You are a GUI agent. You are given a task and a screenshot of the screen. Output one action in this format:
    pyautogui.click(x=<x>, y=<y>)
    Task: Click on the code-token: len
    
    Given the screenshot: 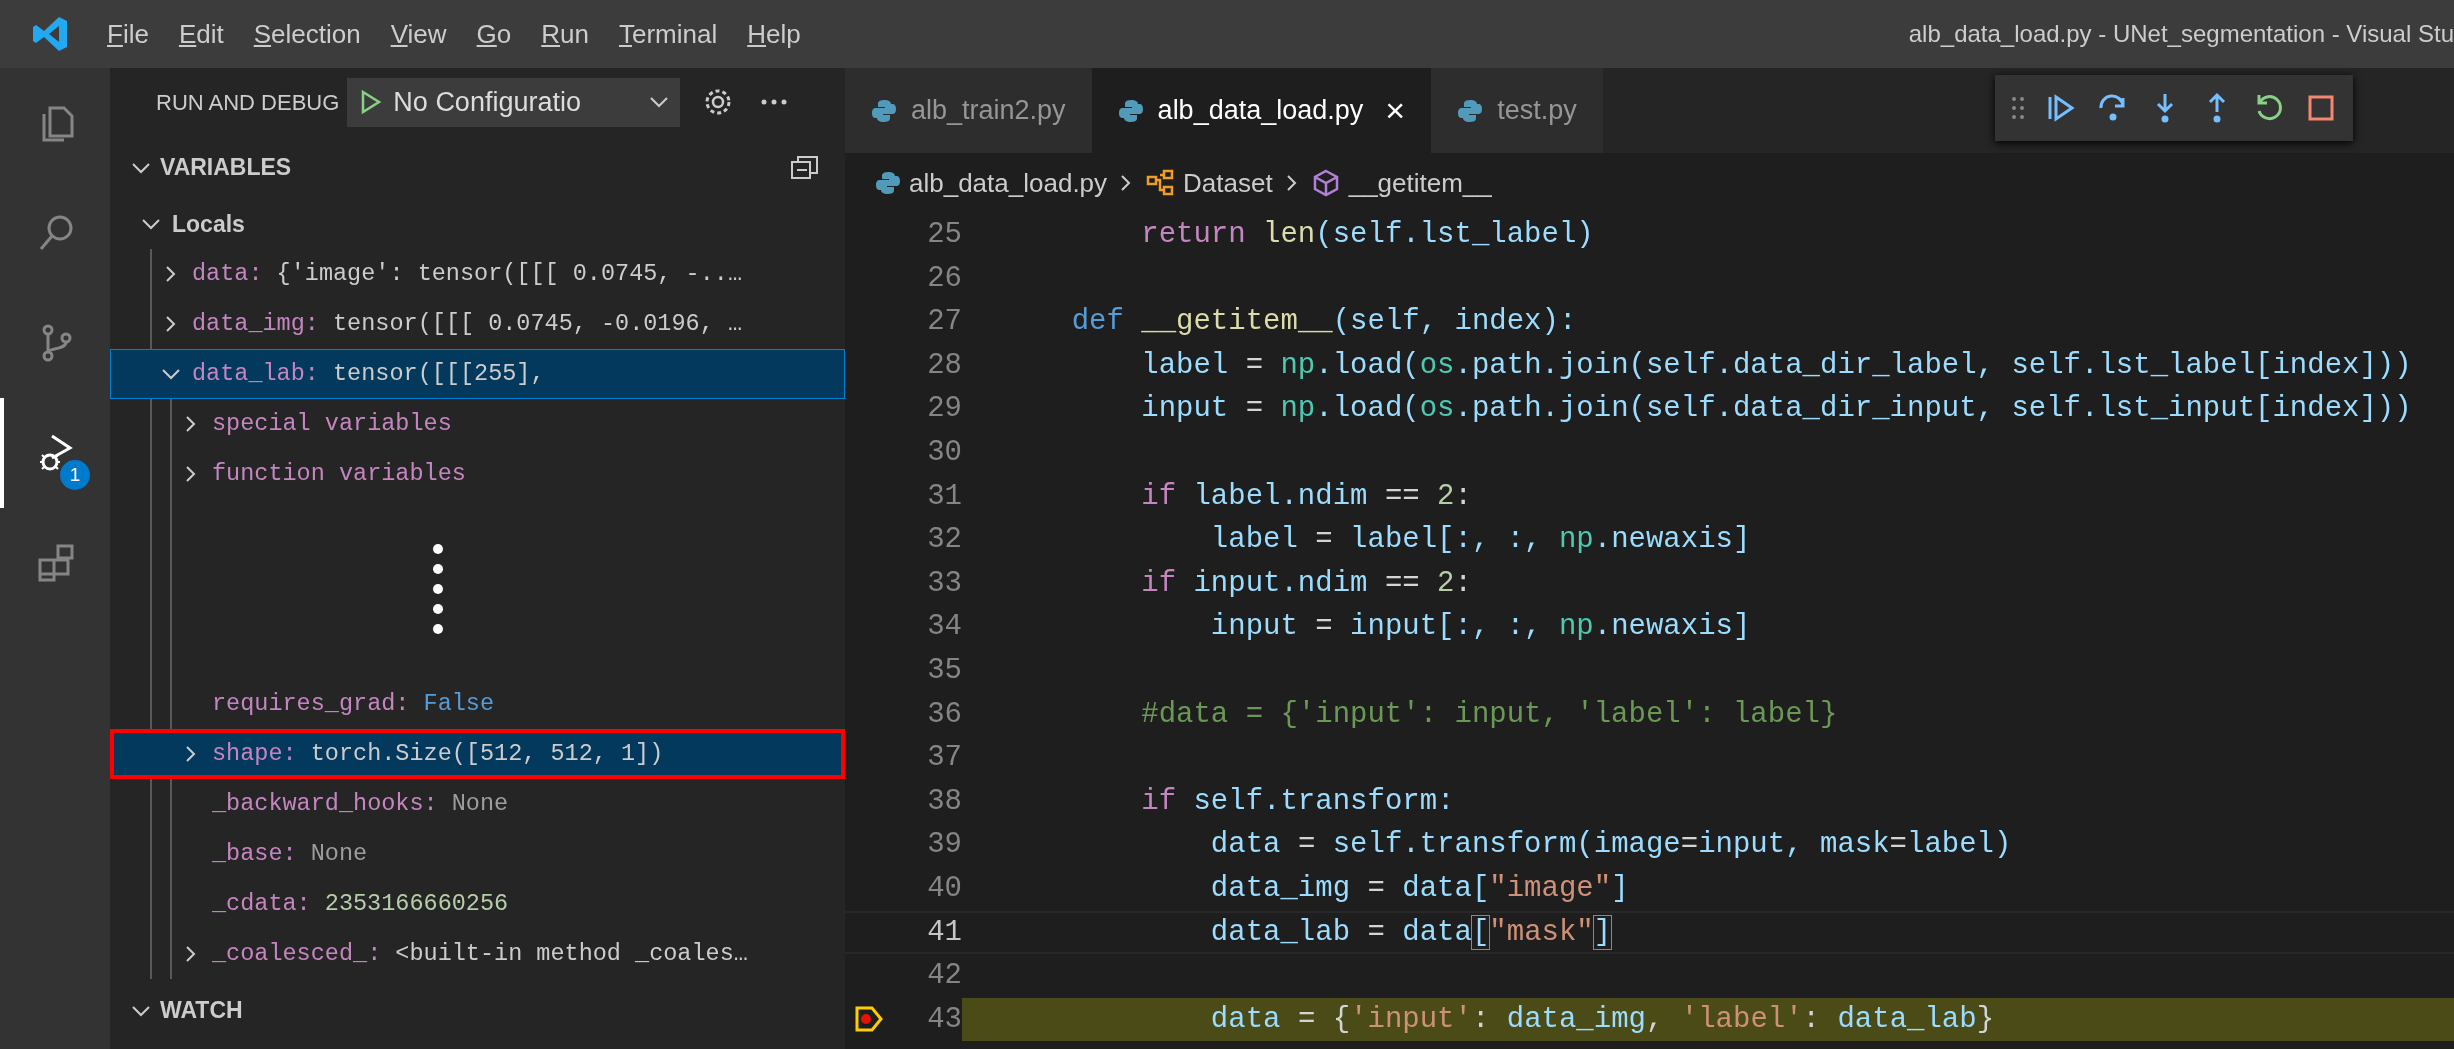 What is the action you would take?
    pyautogui.click(x=1289, y=234)
    